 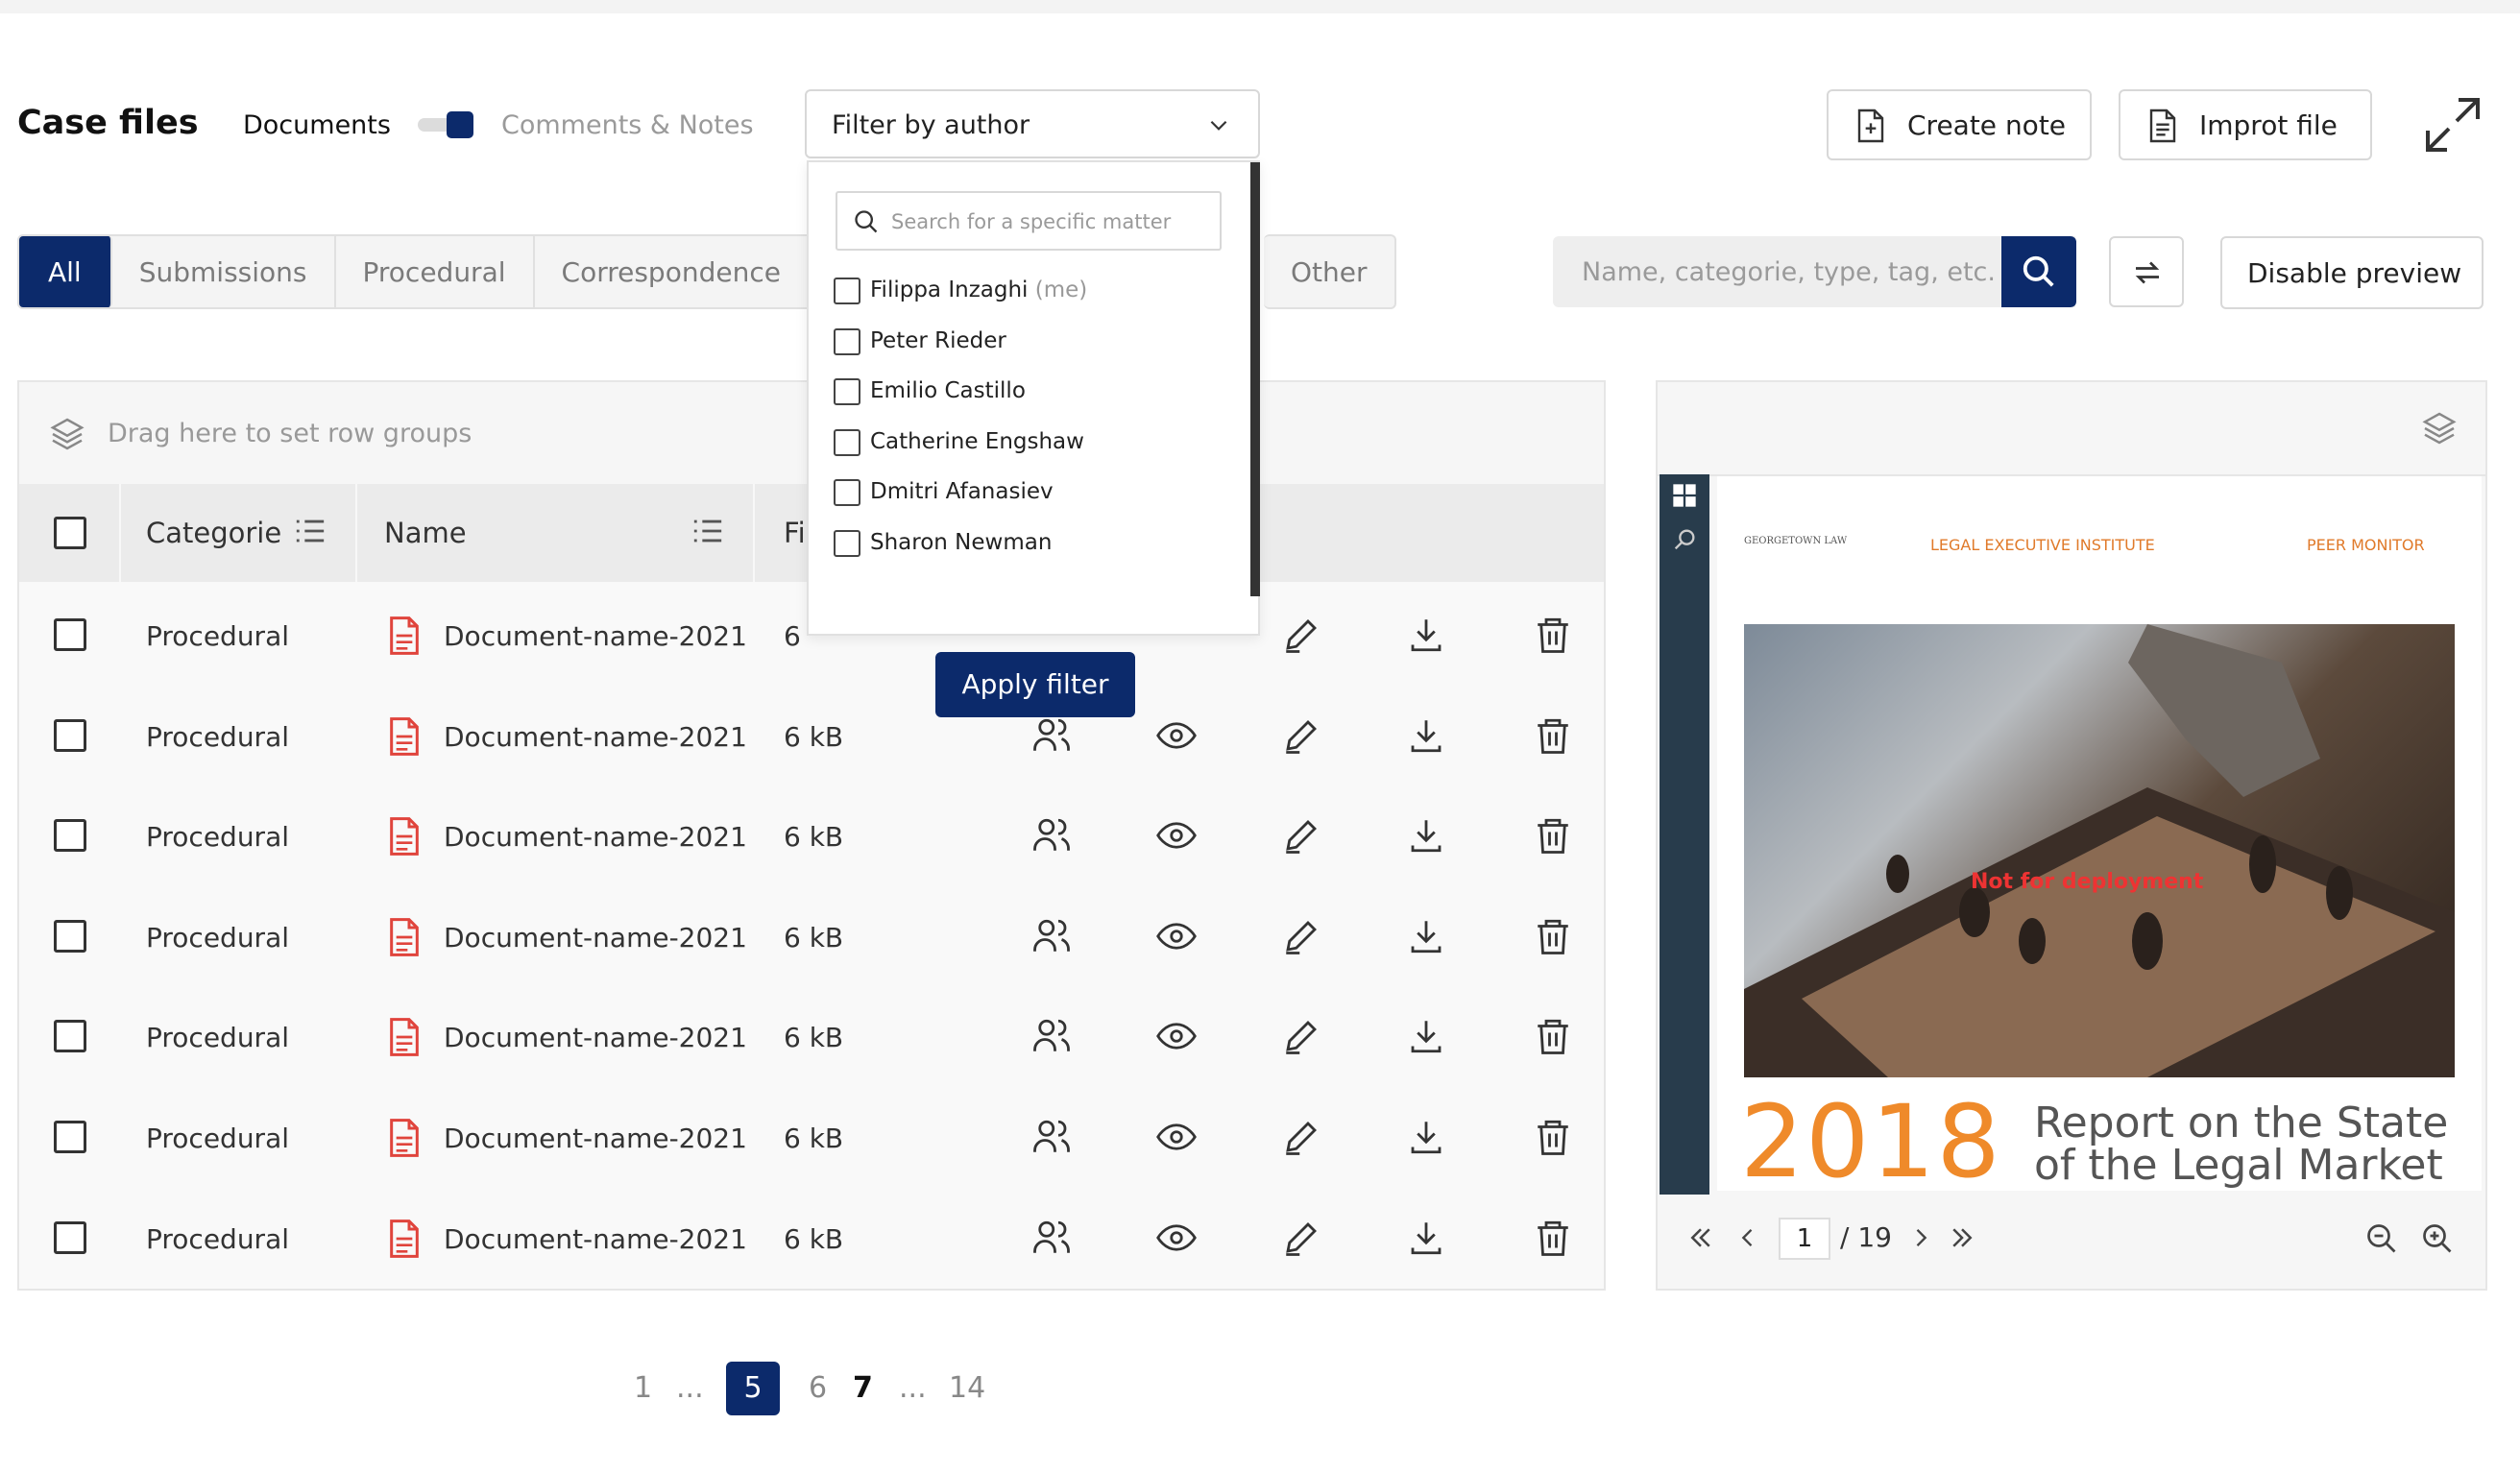 What do you see at coordinates (863, 1388) in the screenshot?
I see `page-link: 7` at bounding box center [863, 1388].